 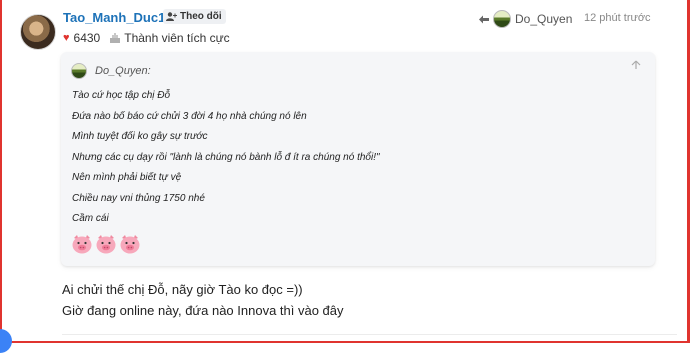 What do you see at coordinates (369, 334) in the screenshot?
I see `post-divider` at bounding box center [369, 334].